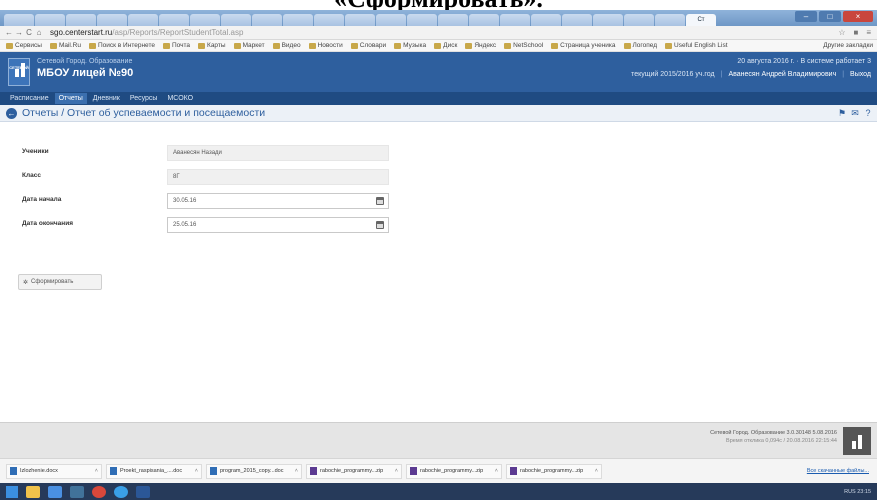 This screenshot has width=877, height=500. I want to click on download-filename: program_2015_copy...doc, so click(252, 471).